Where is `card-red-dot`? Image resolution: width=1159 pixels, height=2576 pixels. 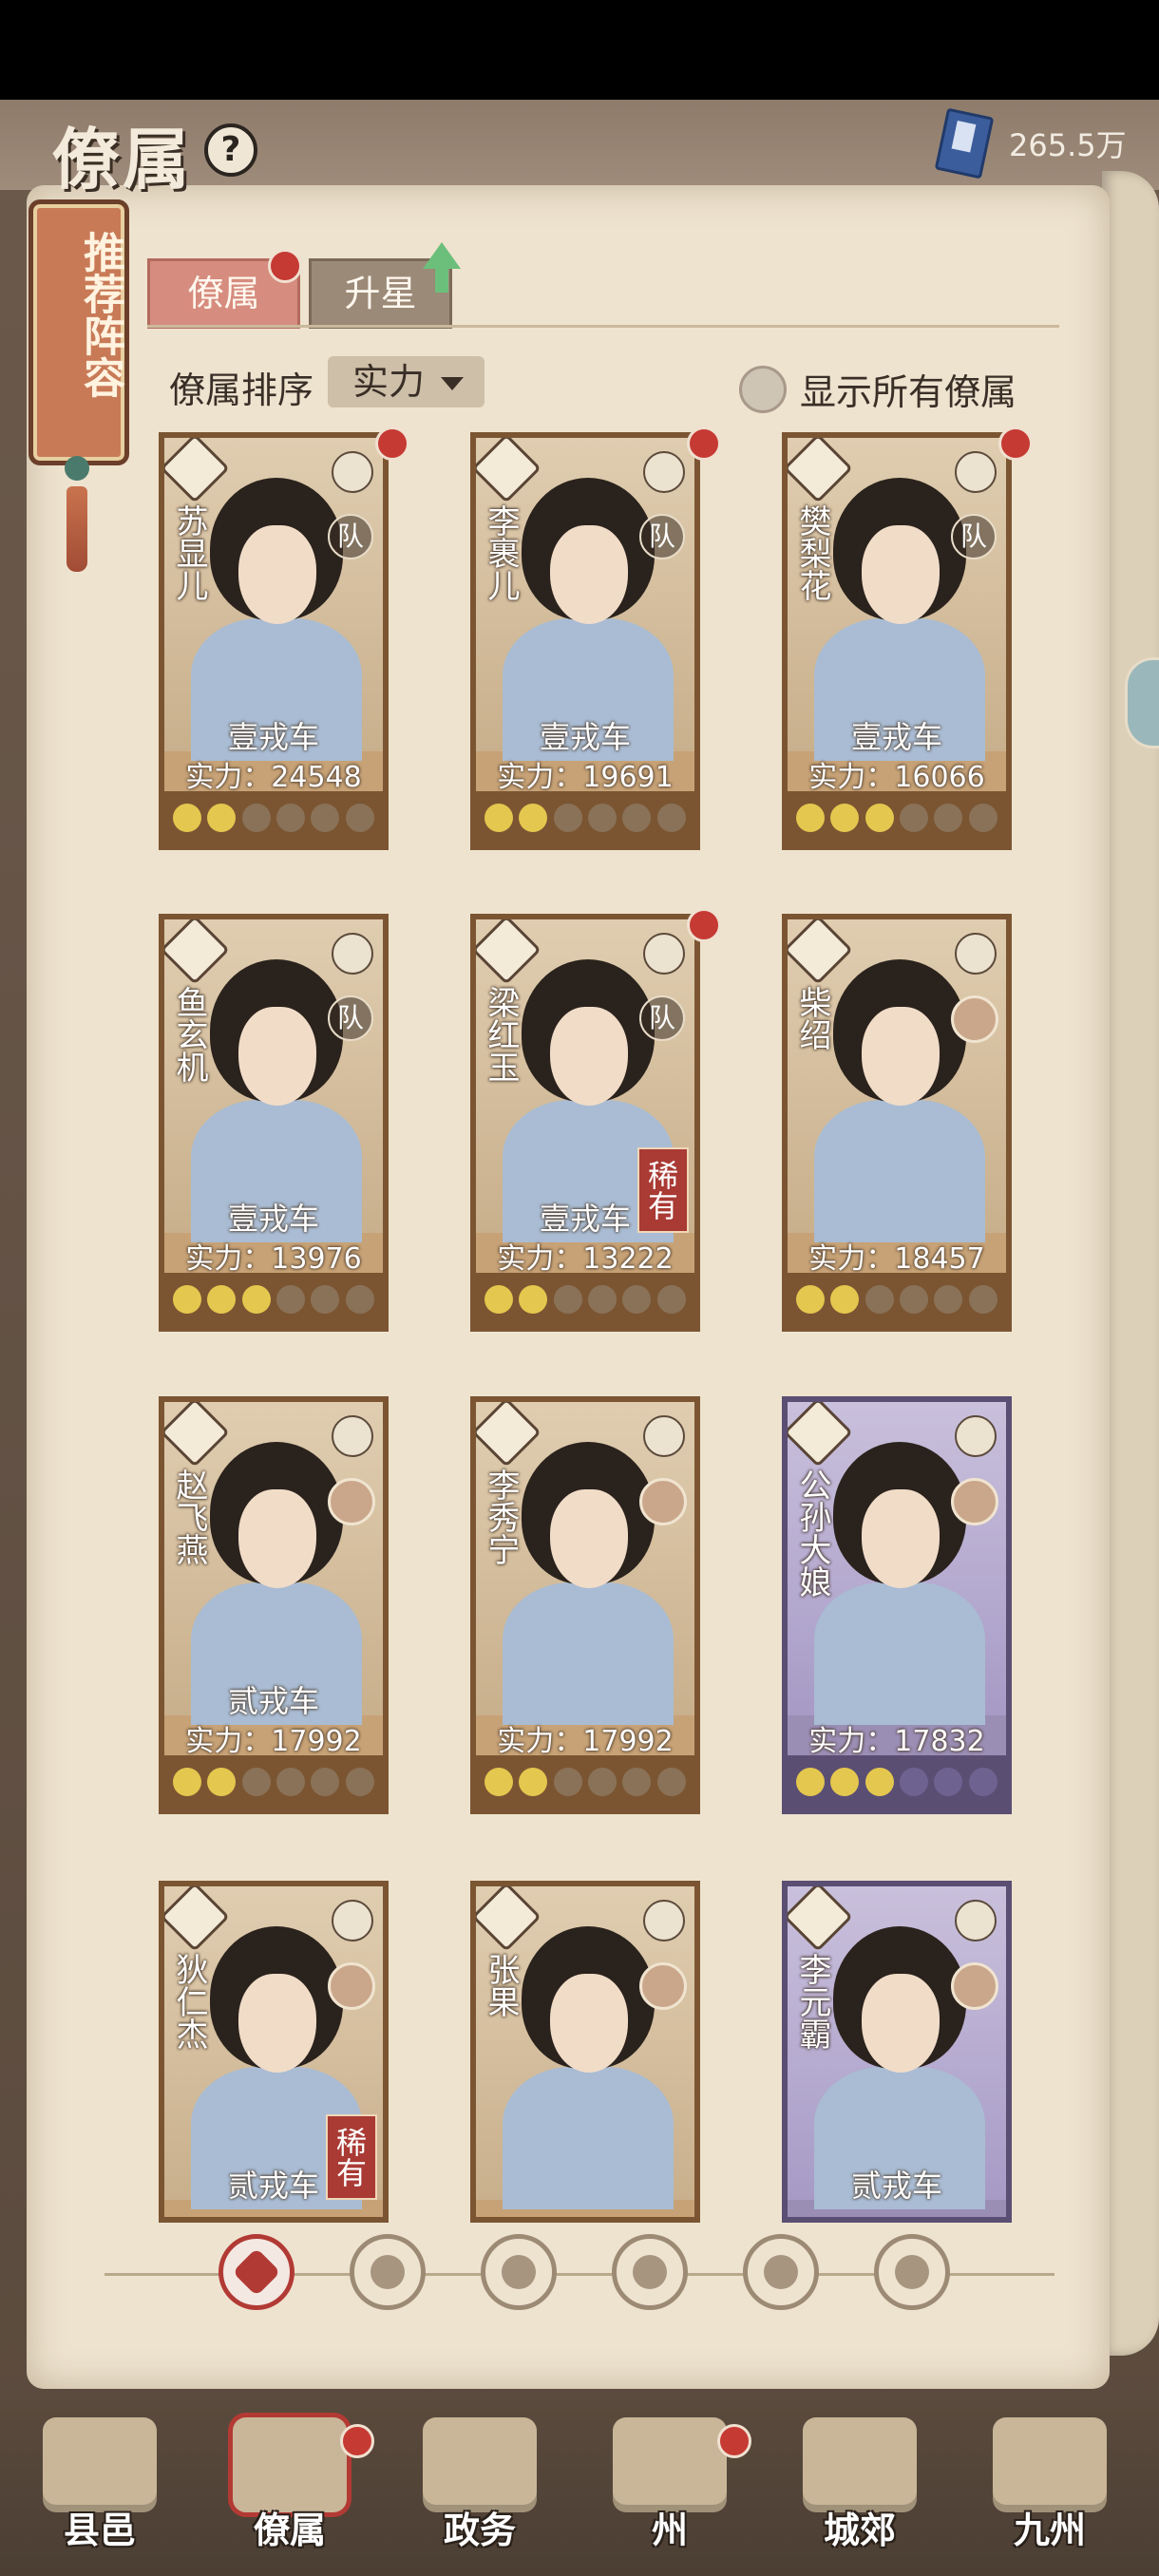 card-red-dot is located at coordinates (704, 443).